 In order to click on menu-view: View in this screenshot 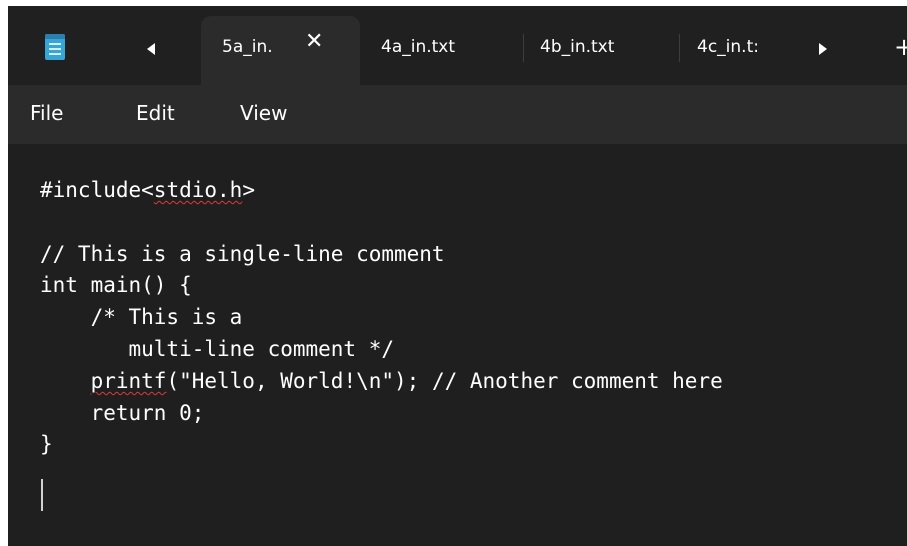, I will do `click(263, 113)`.